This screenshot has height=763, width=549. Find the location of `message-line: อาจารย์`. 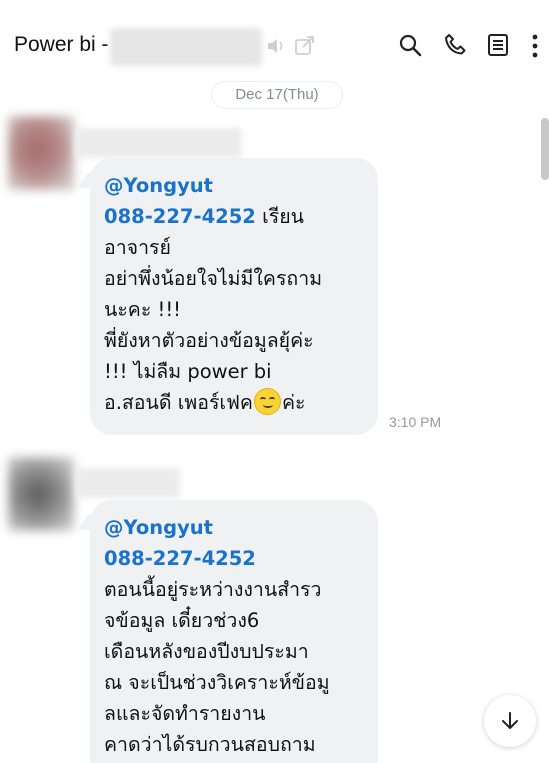

message-line: อาจารย์ is located at coordinates (137, 247).